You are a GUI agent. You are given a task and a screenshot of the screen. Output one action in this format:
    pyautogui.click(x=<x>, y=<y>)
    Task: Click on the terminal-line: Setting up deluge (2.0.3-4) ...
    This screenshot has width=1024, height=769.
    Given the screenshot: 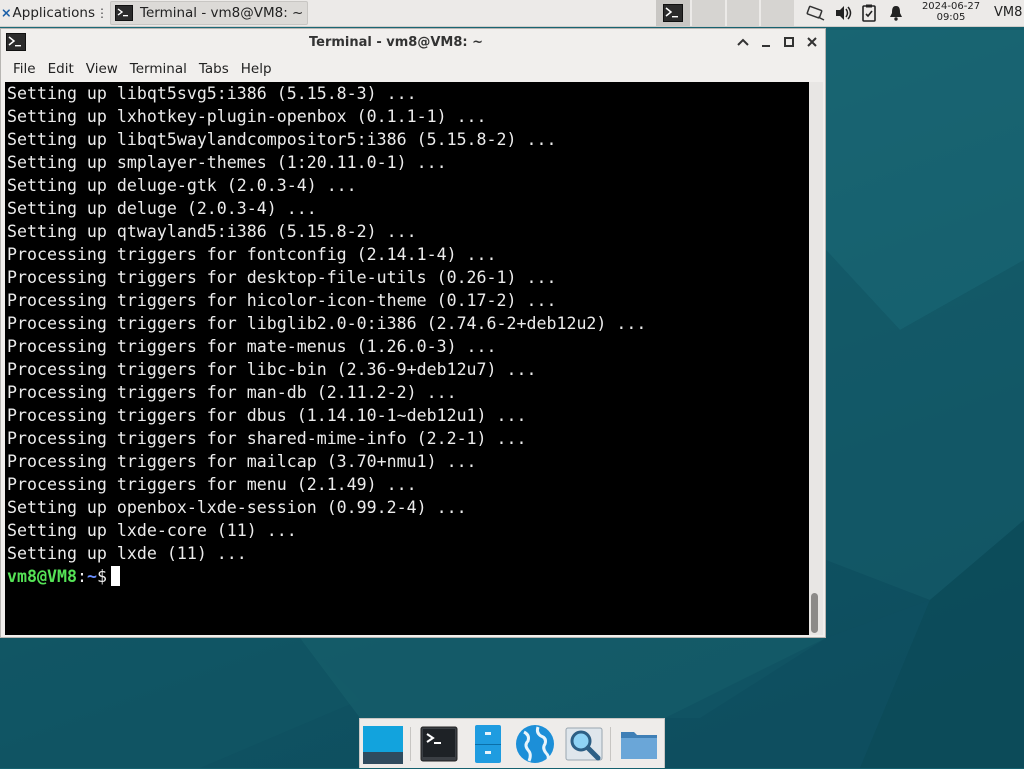 What is the action you would take?
    pyautogui.click(x=162, y=208)
    